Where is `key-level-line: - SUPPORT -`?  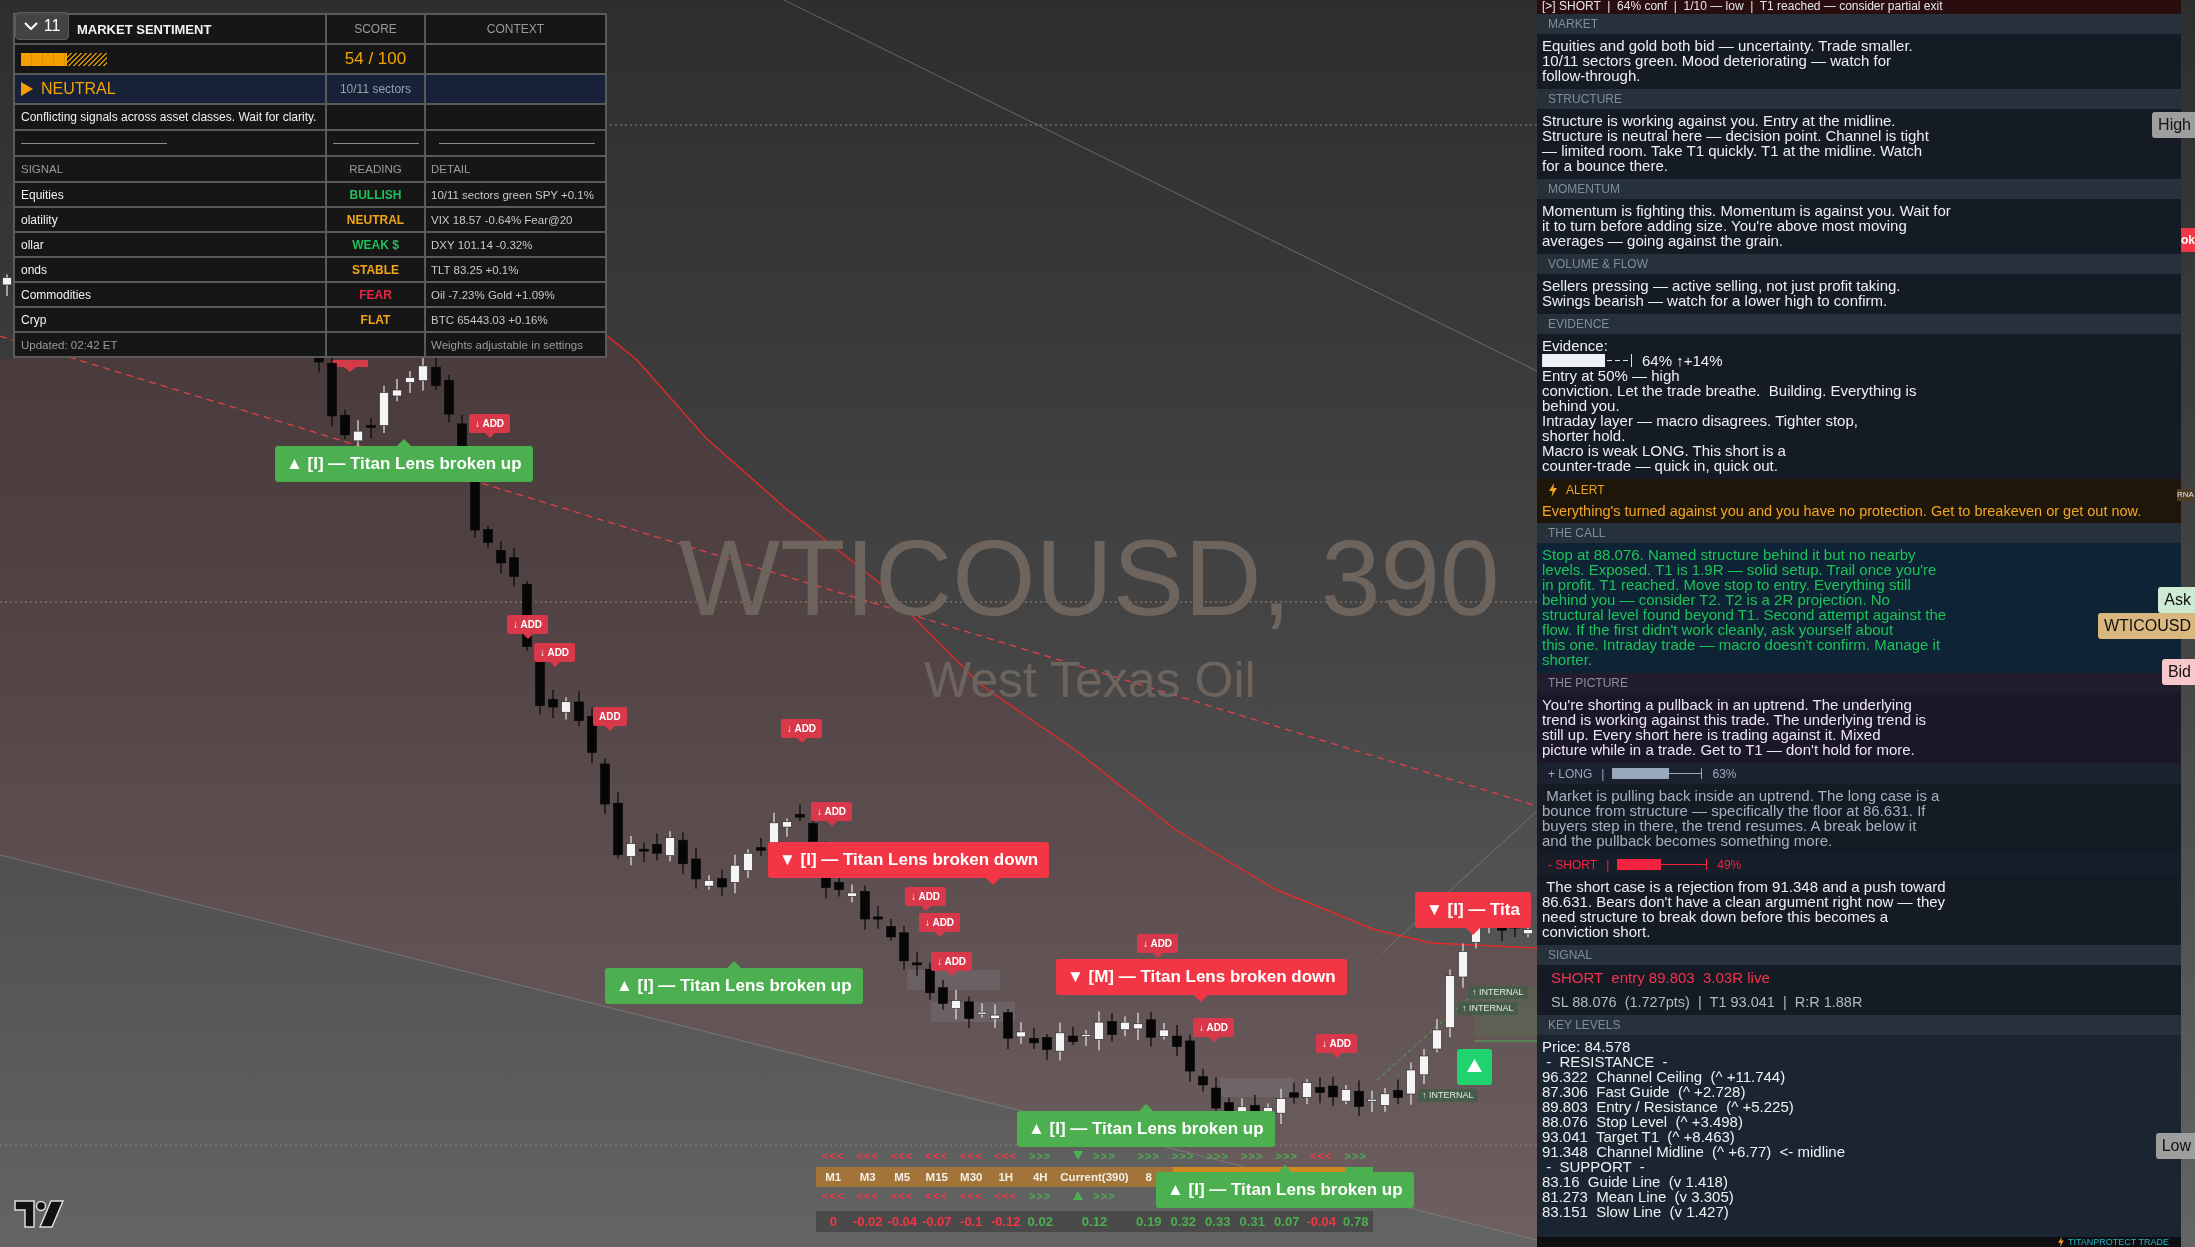 key-level-line: - SUPPORT - is located at coordinates (1595, 1166).